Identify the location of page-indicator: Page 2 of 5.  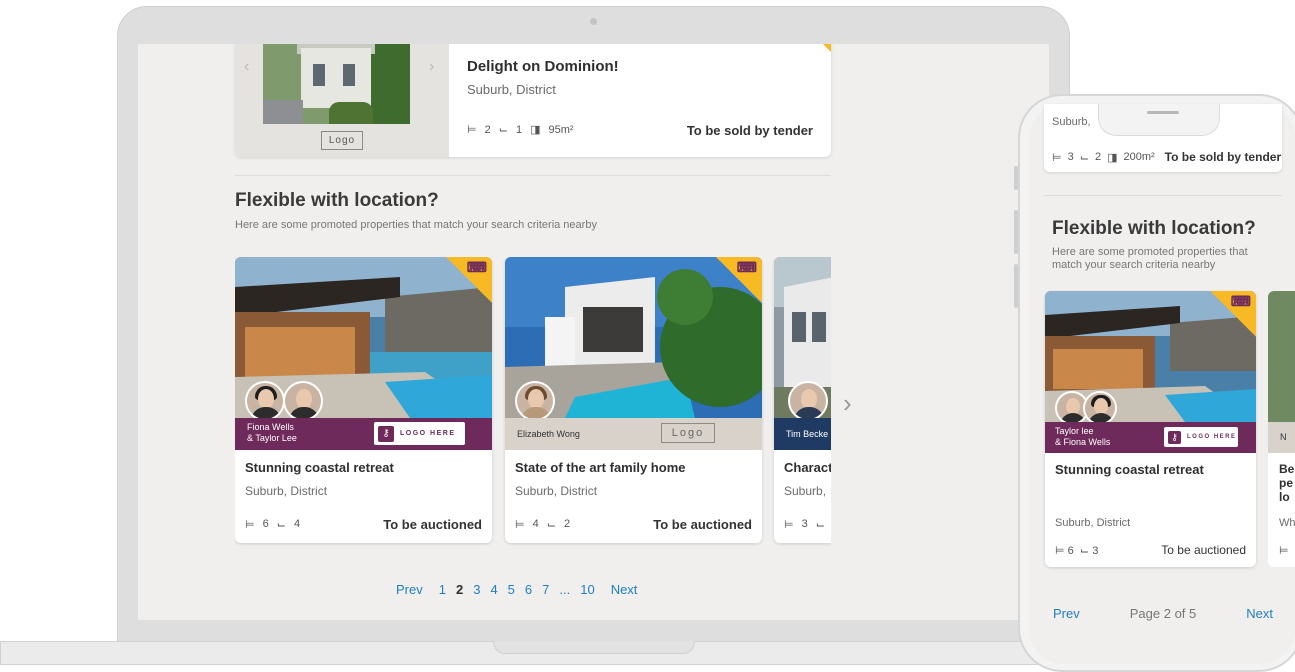
(1163, 613).